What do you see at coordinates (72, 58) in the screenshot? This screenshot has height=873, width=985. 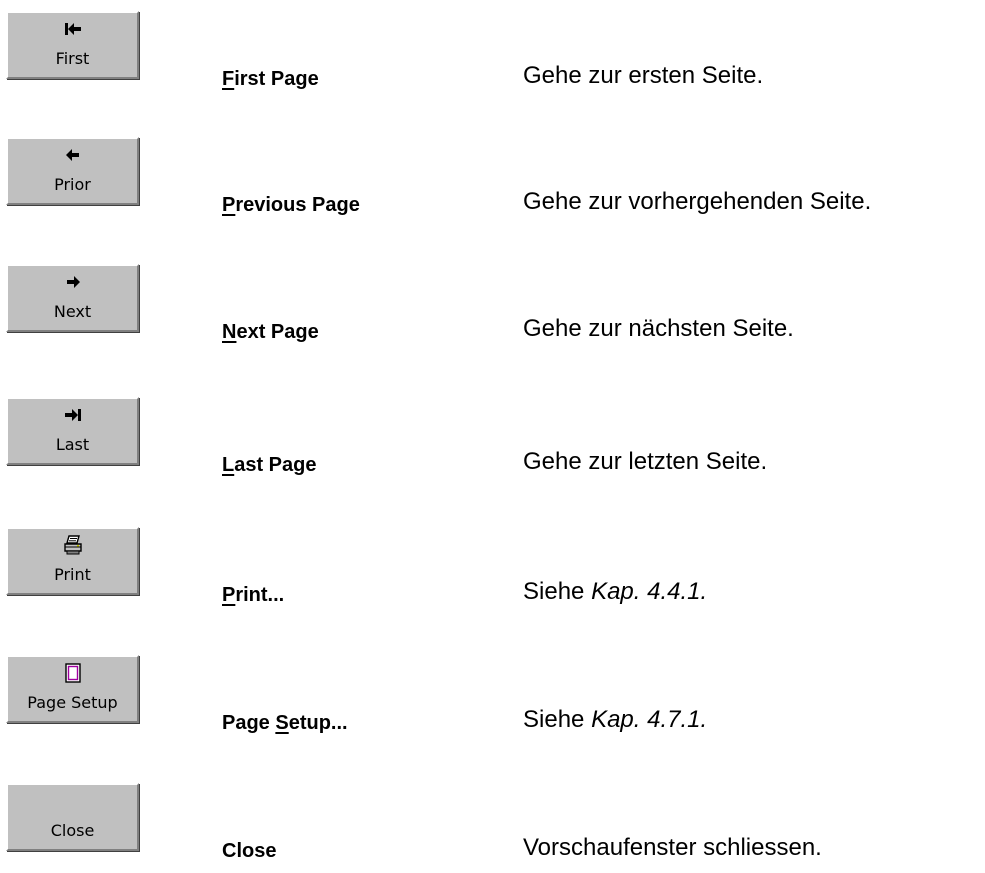 I see `first-button-label: First` at bounding box center [72, 58].